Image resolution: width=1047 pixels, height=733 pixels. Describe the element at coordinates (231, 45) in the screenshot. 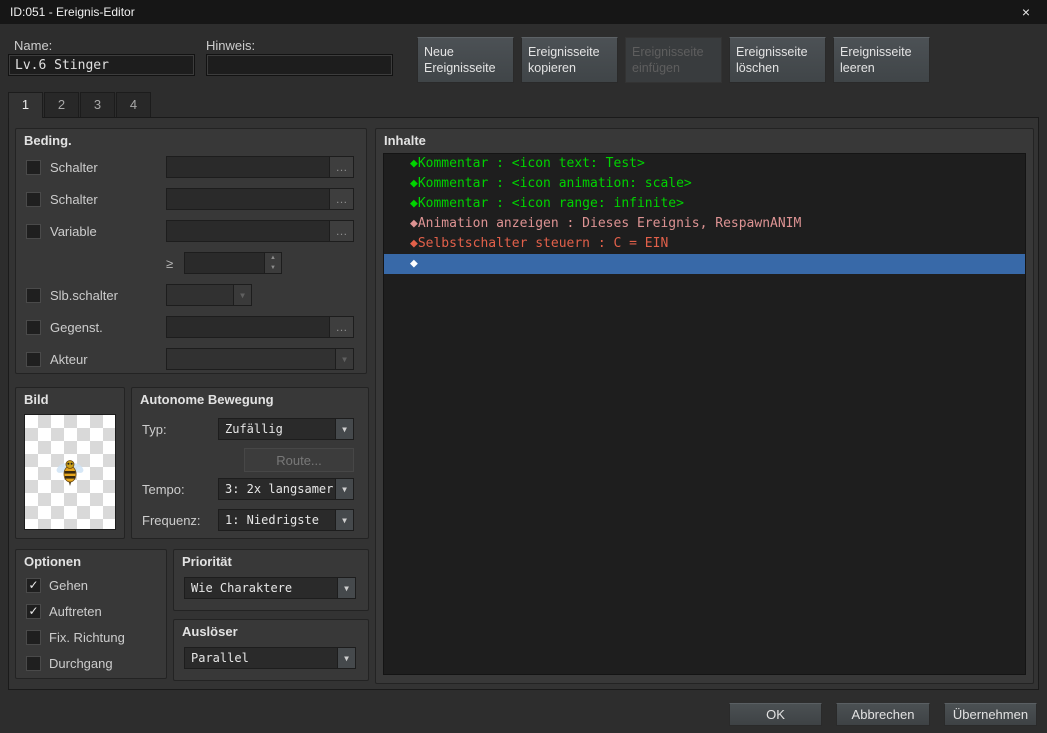

I see `note-label: Hinweis:` at that location.